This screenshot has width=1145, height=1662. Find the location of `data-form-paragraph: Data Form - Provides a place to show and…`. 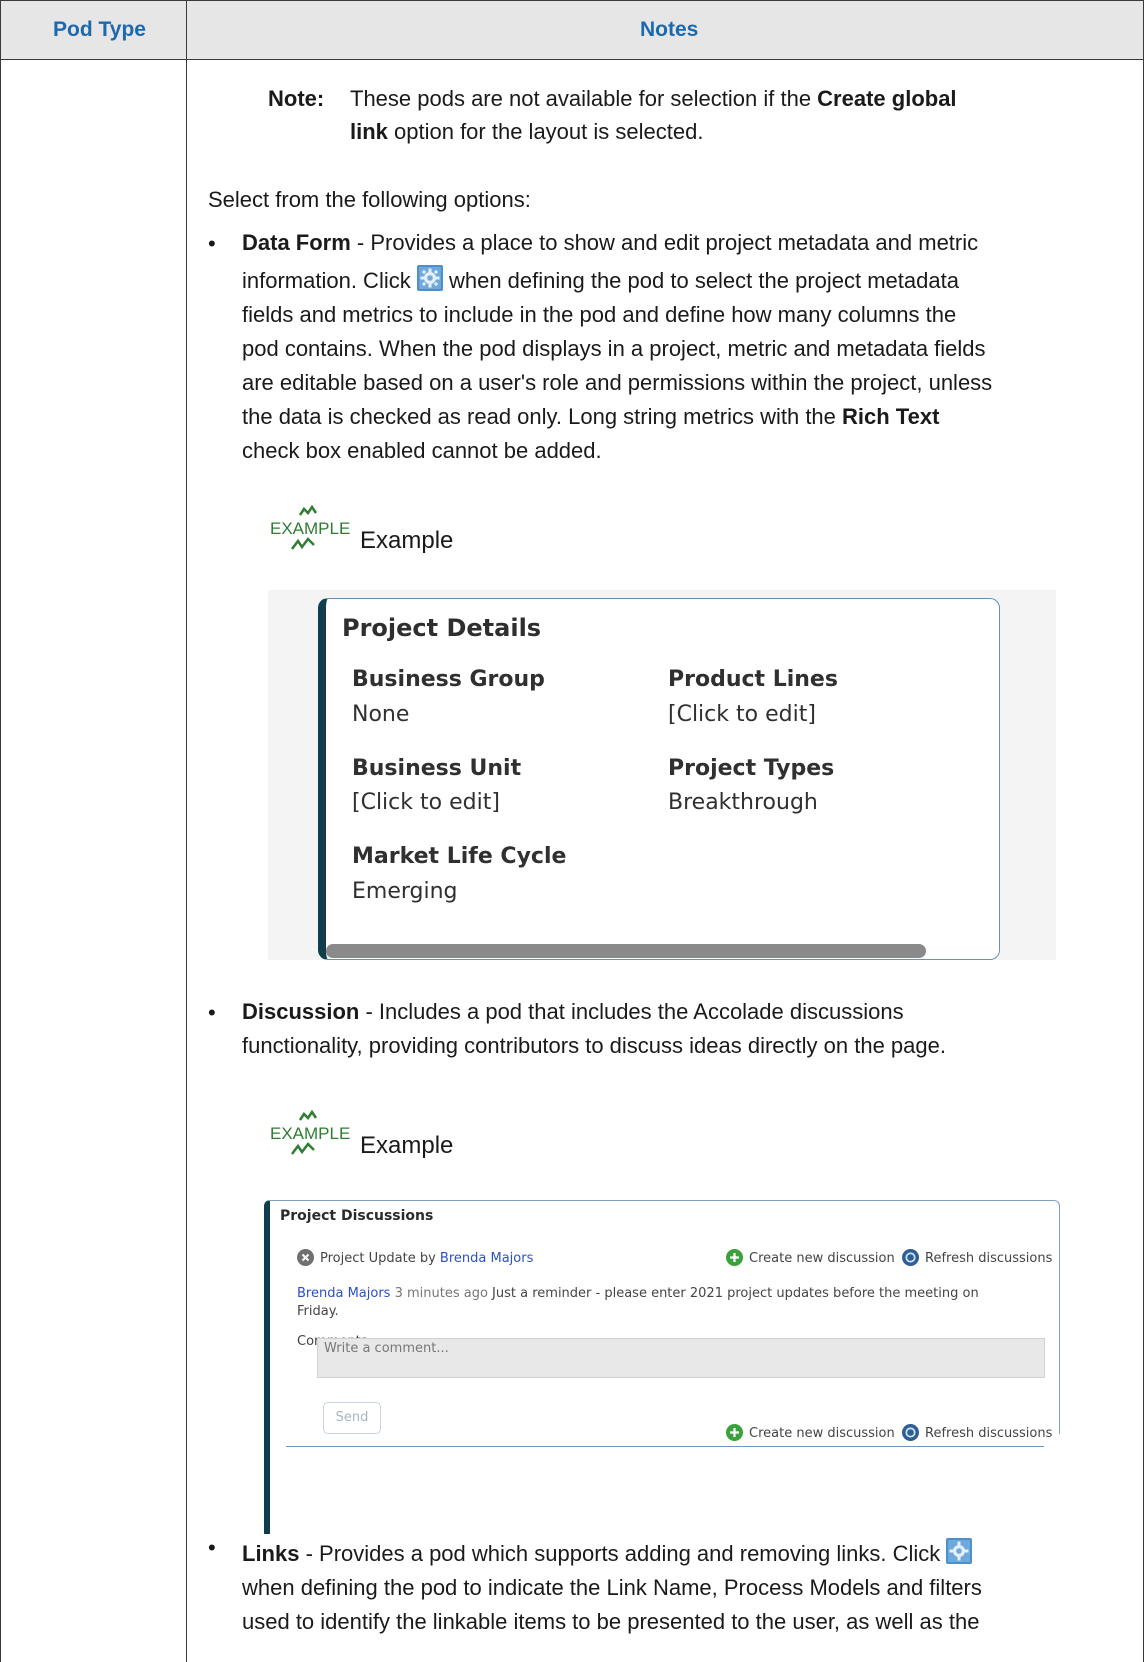

data-form-paragraph: Data Form - Provides a place to show and… is located at coordinates (682, 347).